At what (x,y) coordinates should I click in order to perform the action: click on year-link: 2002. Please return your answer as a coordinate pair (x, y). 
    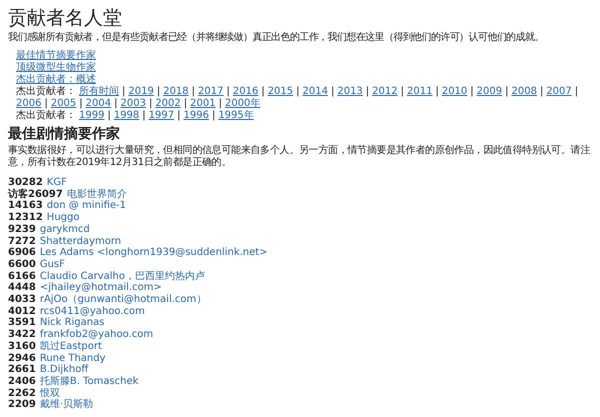
    Looking at the image, I should click on (168, 104).